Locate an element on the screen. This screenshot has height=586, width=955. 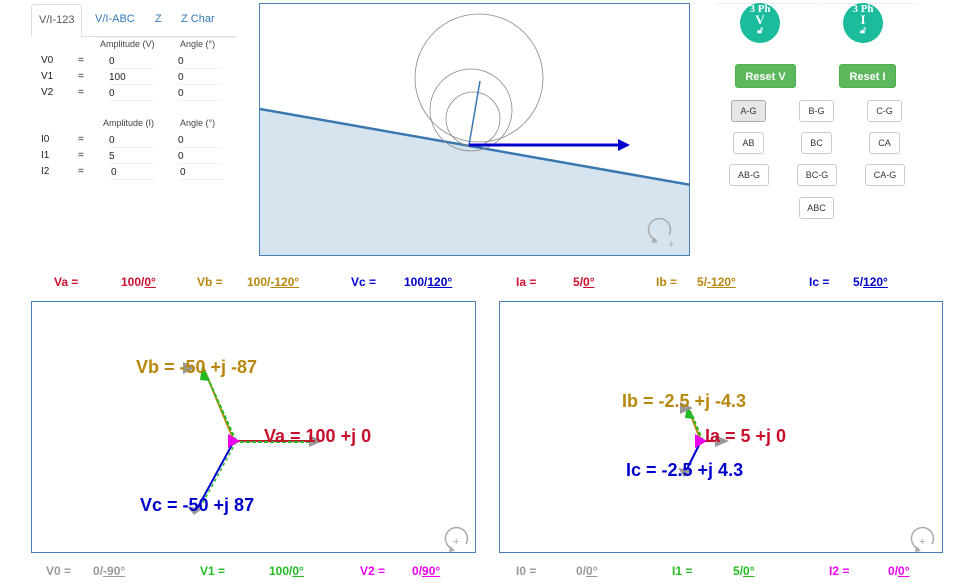
i2-seq-angle: 0° is located at coordinates (903, 571).